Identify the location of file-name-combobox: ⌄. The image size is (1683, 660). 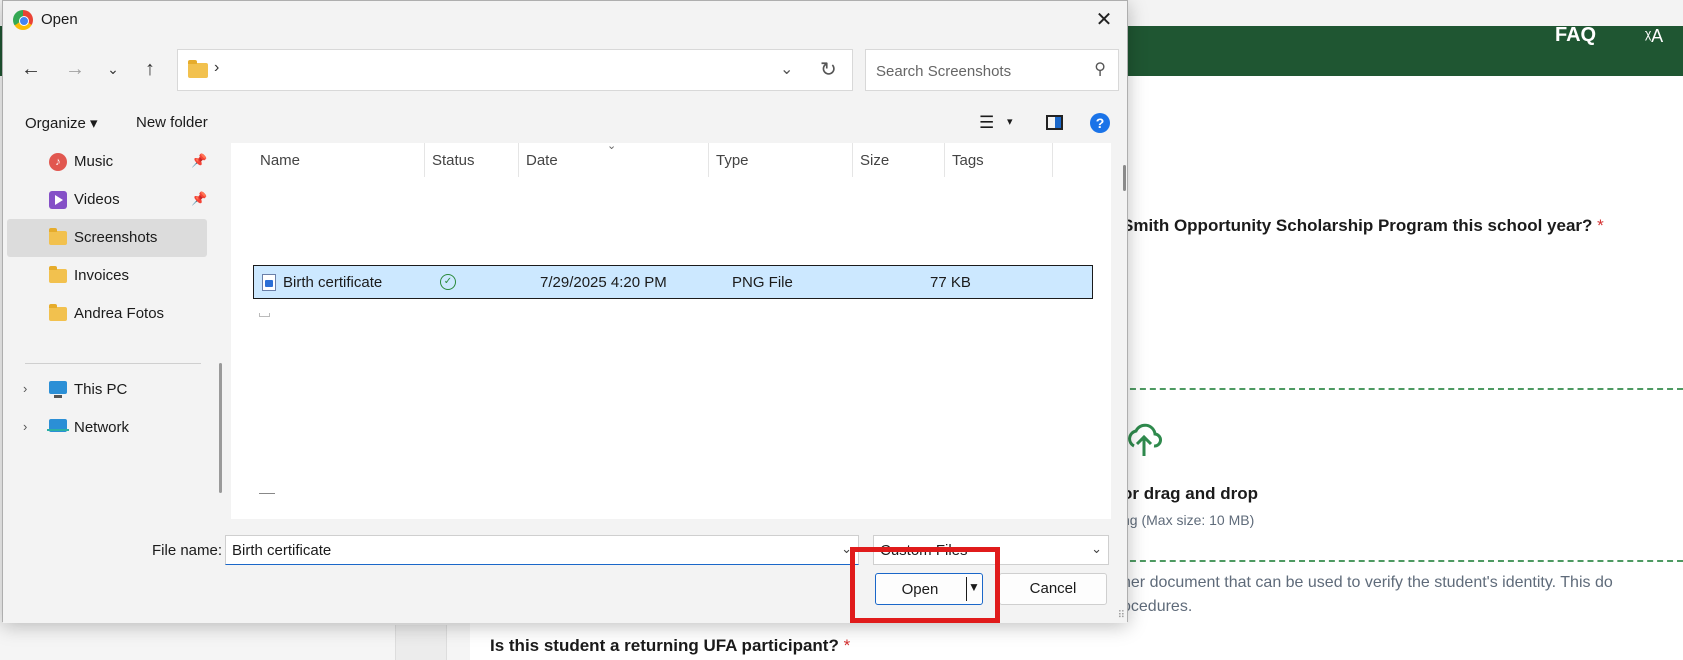
(542, 550).